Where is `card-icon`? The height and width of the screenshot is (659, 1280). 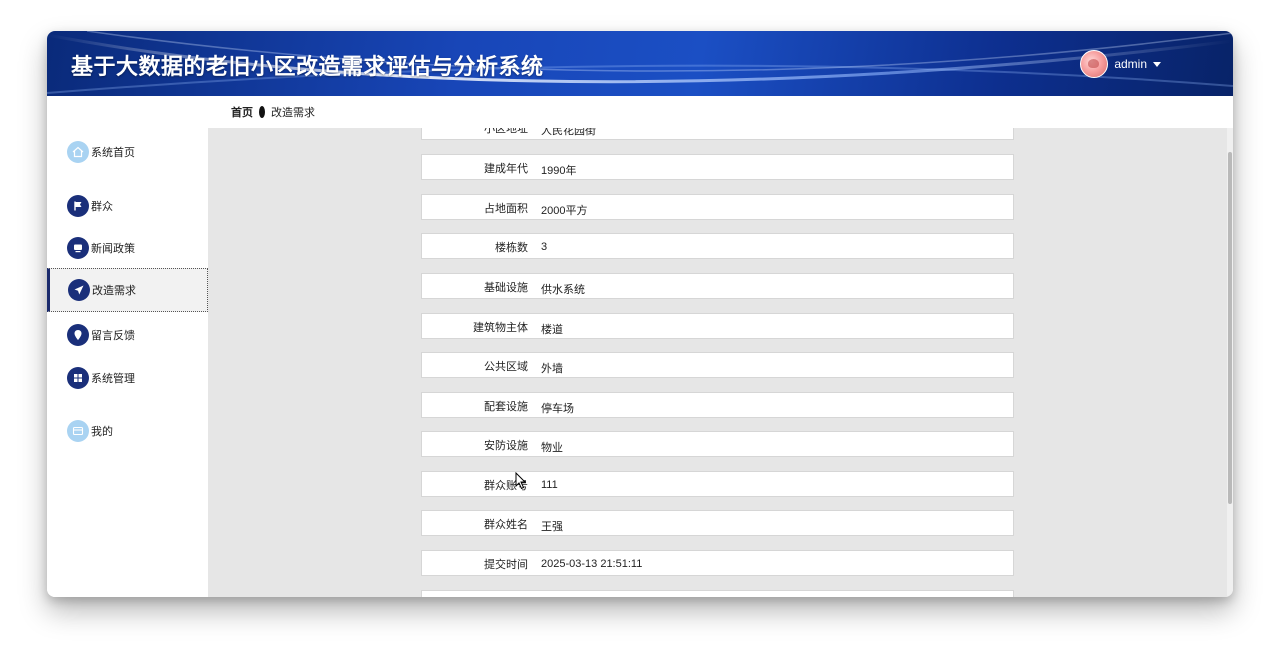
card-icon is located at coordinates (78, 431).